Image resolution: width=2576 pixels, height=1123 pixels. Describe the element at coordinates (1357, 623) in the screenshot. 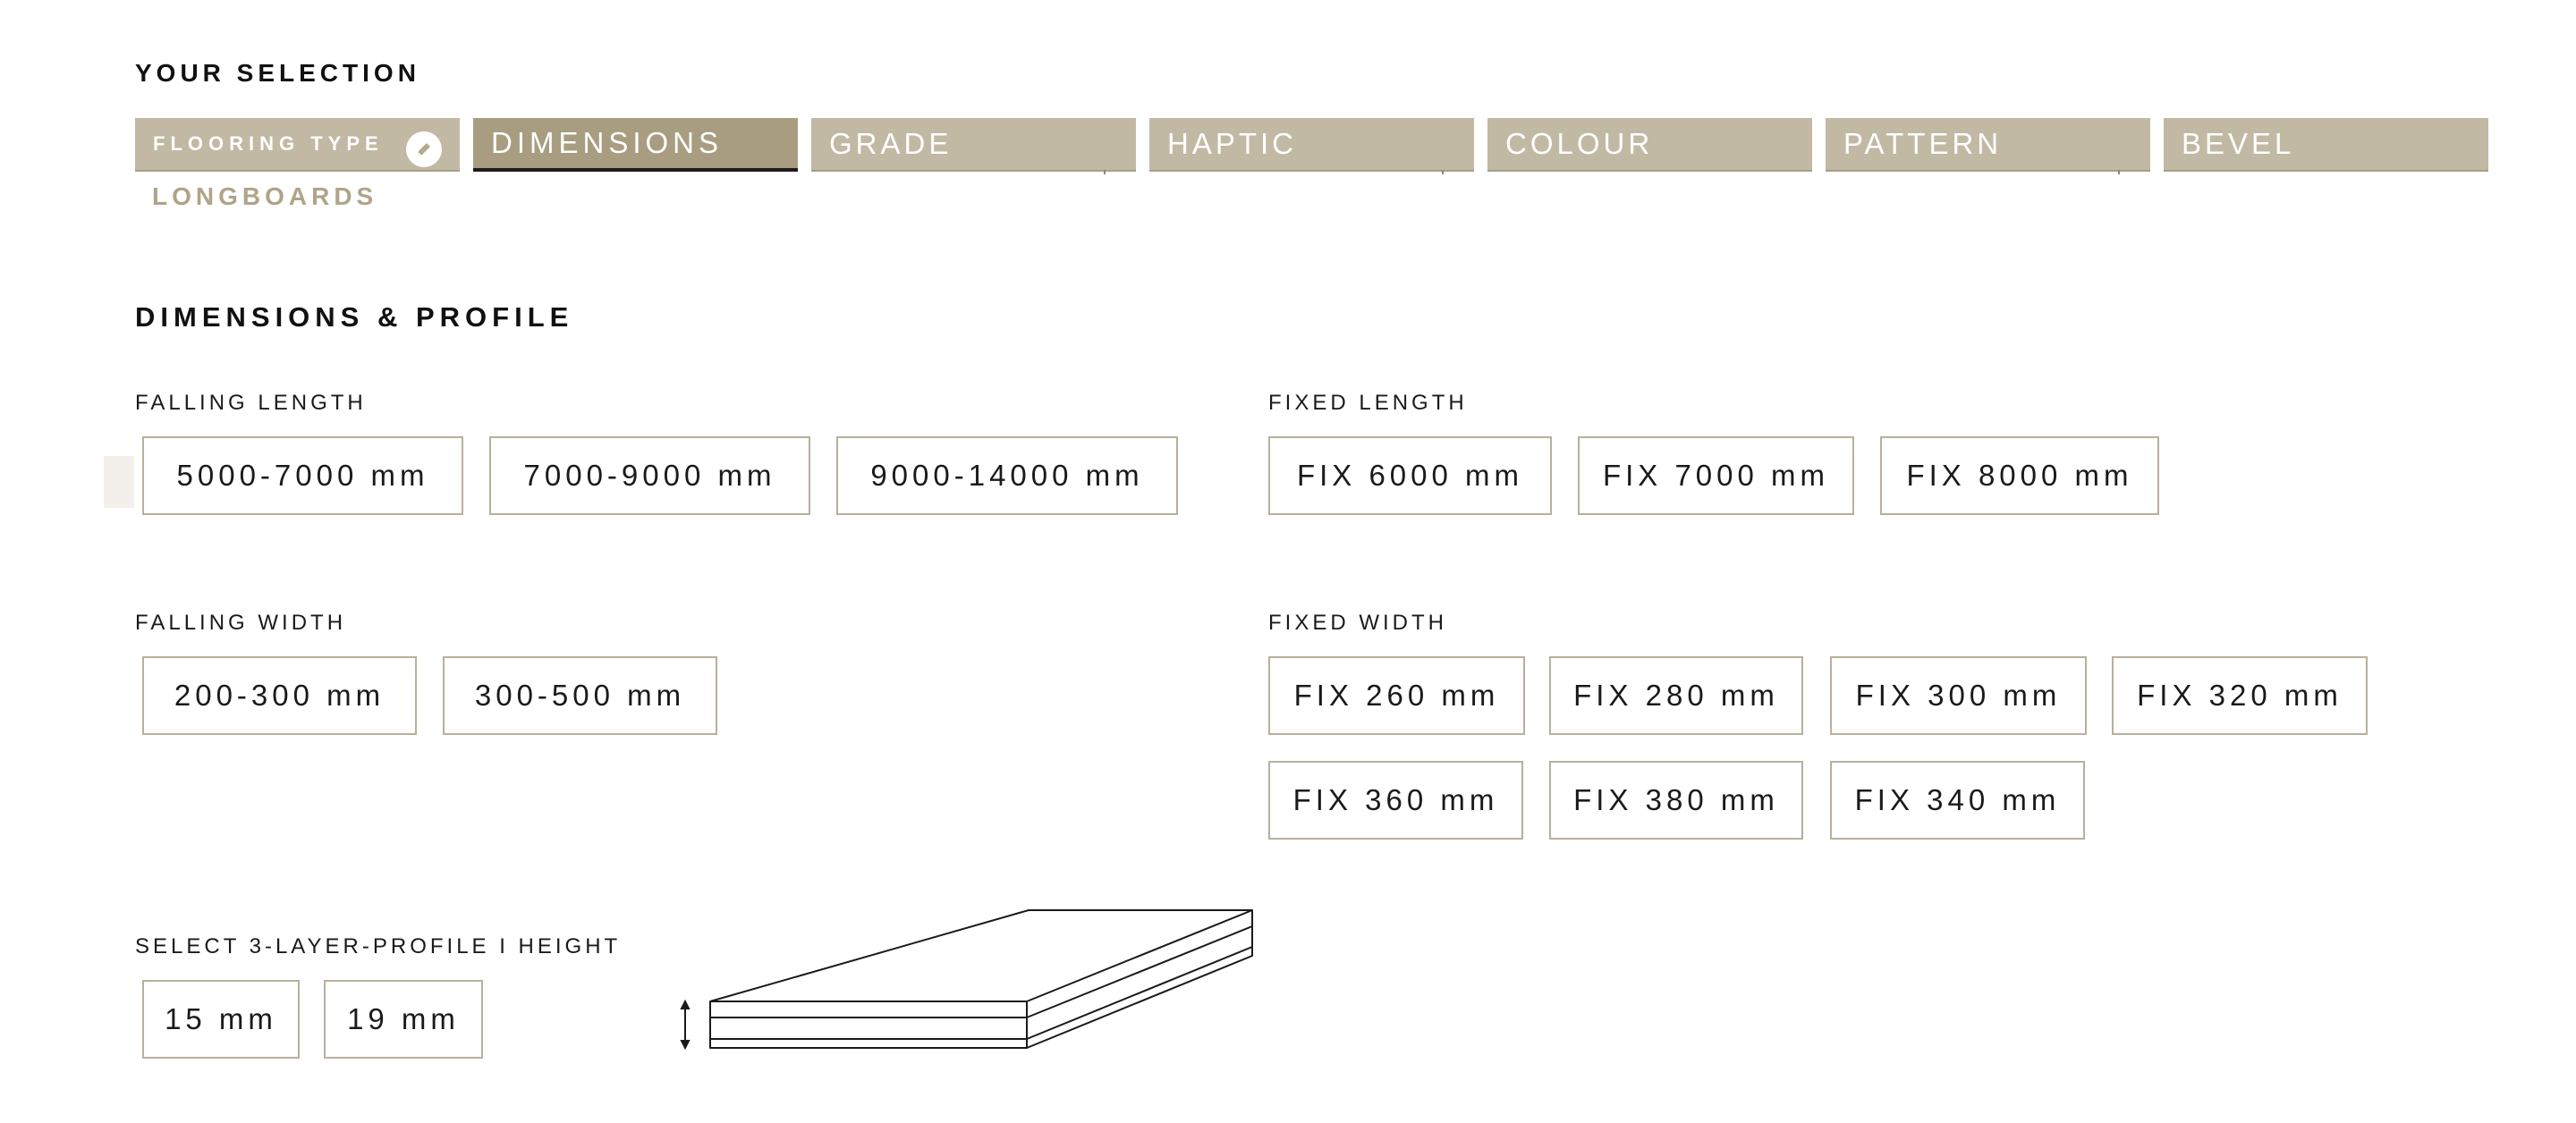

I see `fixed-width-label: FIXED WIDTH` at that location.